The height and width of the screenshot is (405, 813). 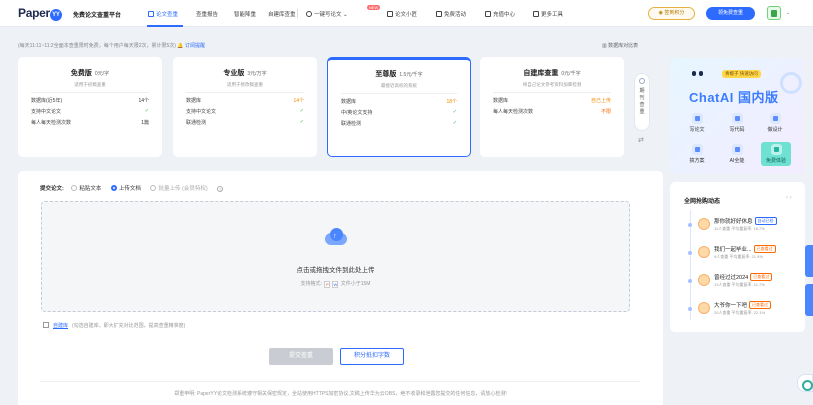 I want to click on pdf-icon: P, so click(x=327, y=284).